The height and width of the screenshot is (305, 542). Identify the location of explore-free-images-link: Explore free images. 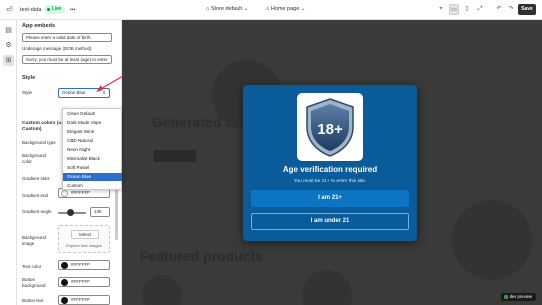
(84, 245).